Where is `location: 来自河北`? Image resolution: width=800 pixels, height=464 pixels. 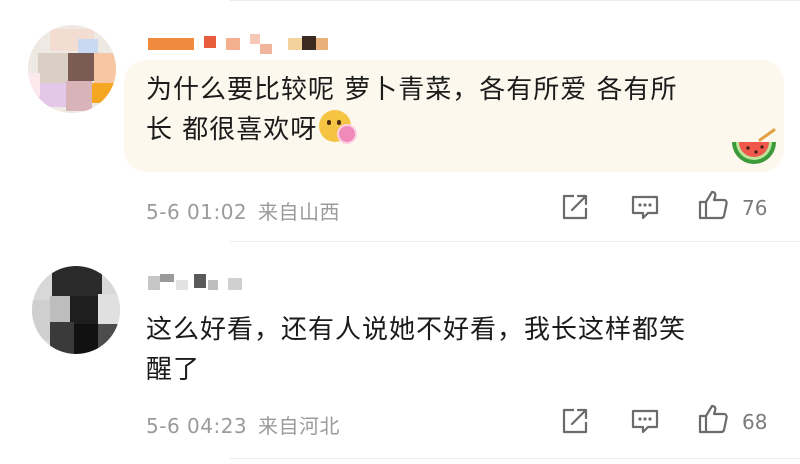
location: 来自河北 is located at coordinates (299, 426).